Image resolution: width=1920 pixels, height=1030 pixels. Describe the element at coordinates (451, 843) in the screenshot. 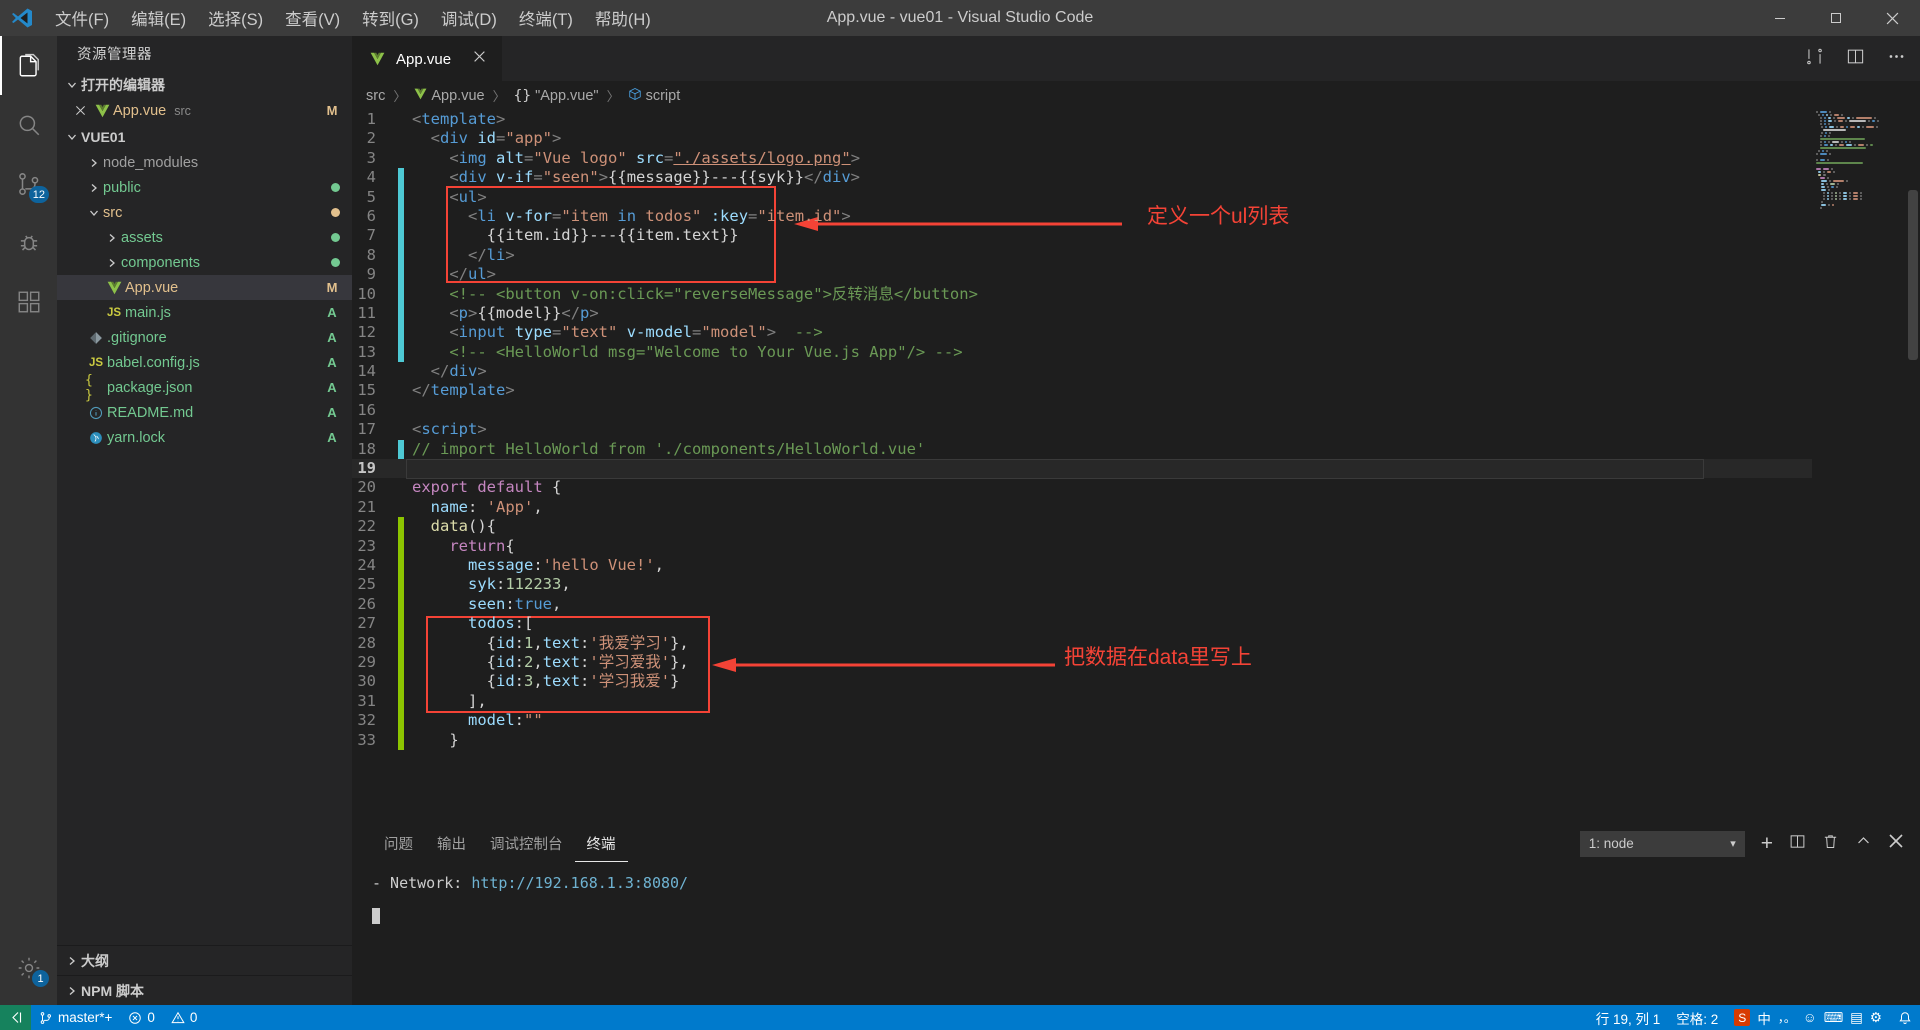

I see `panel-tab-output: 输出` at that location.